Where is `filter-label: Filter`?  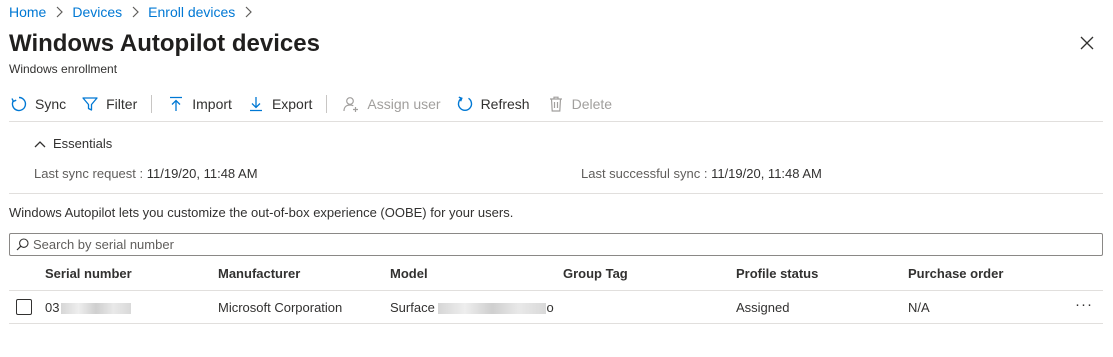
filter-label: Filter is located at coordinates (122, 104).